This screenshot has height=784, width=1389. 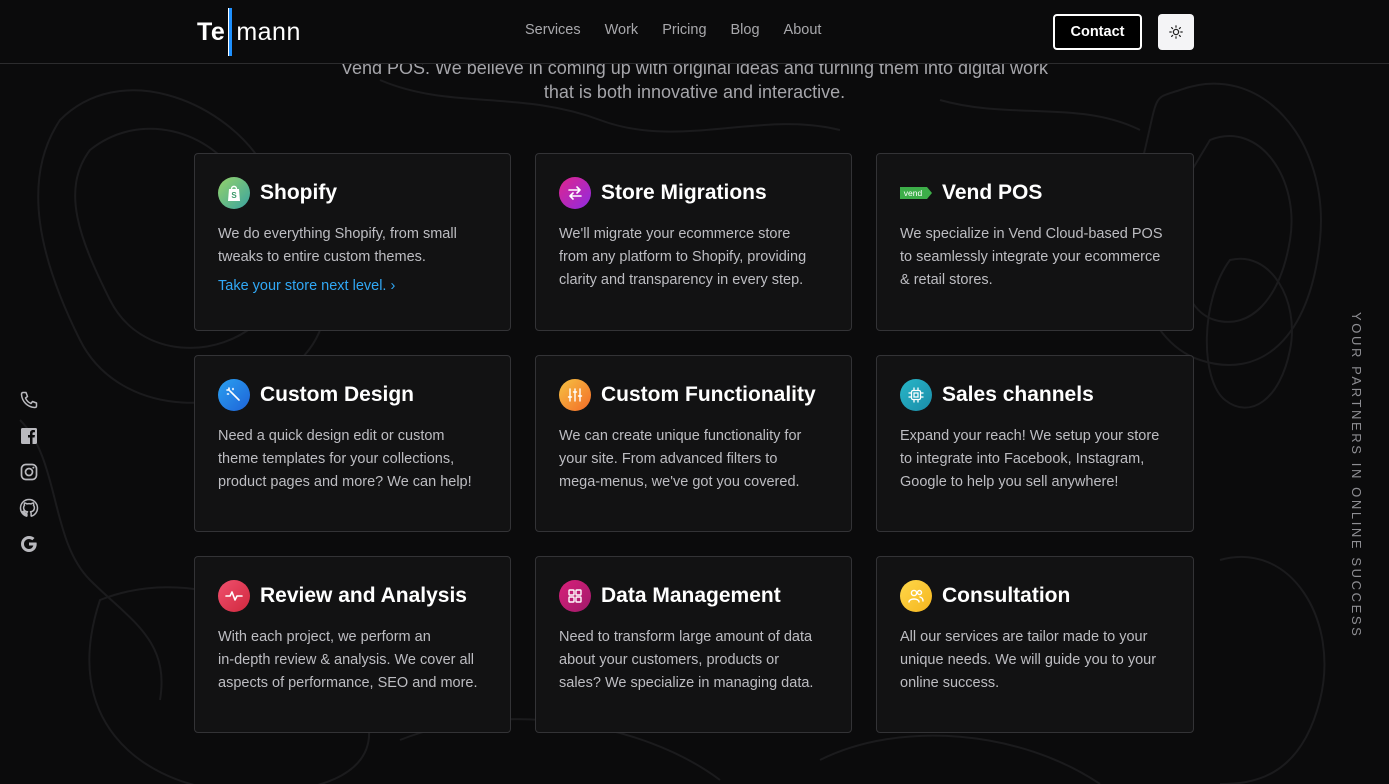 I want to click on theme-toggle-button, so click(x=1176, y=32).